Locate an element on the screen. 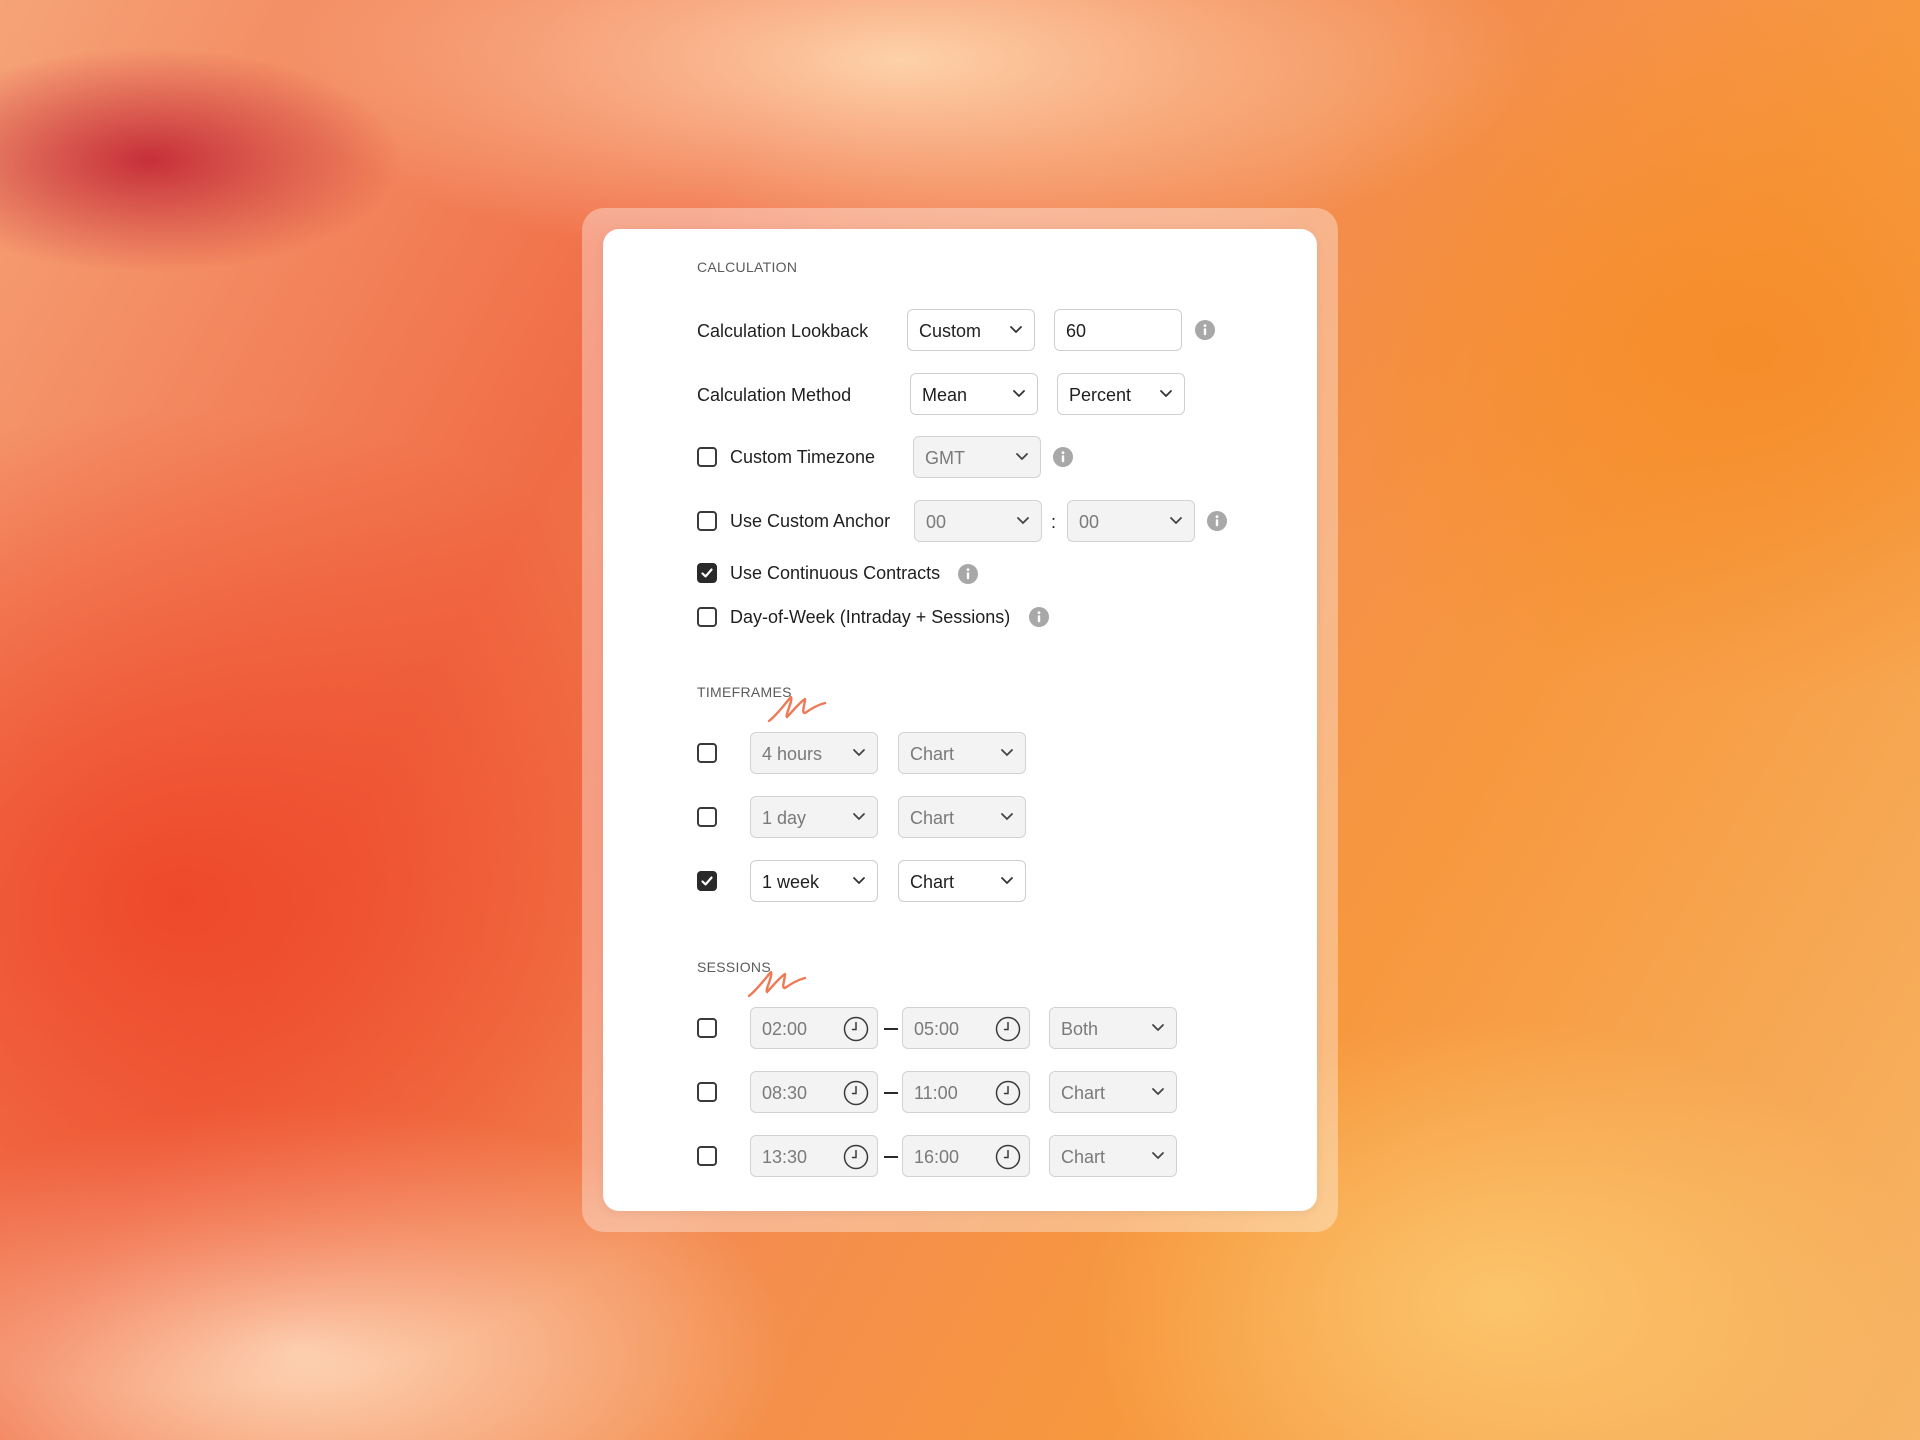 This screenshot has width=1920, height=1440. session-row-3-display-value: Chart is located at coordinates (1083, 1157).